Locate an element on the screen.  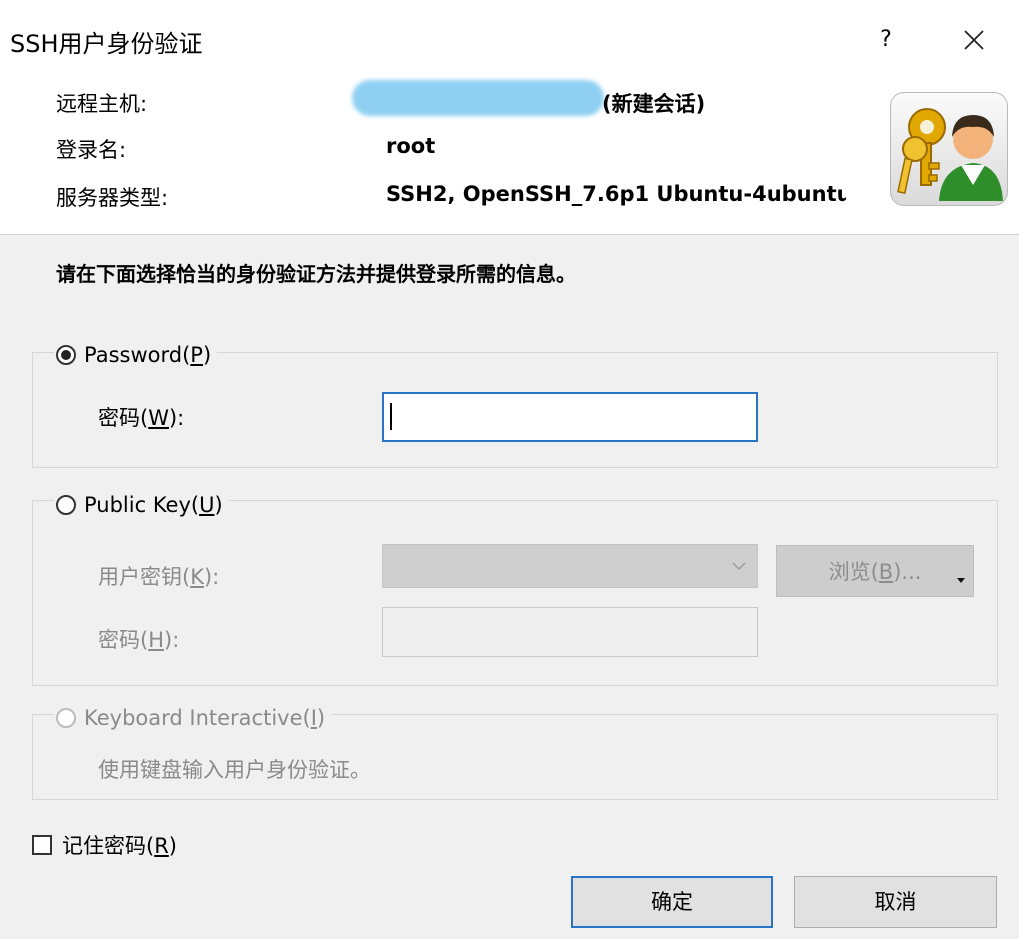
publickey-radio-option: Public Key(U) is located at coordinates (141, 505).